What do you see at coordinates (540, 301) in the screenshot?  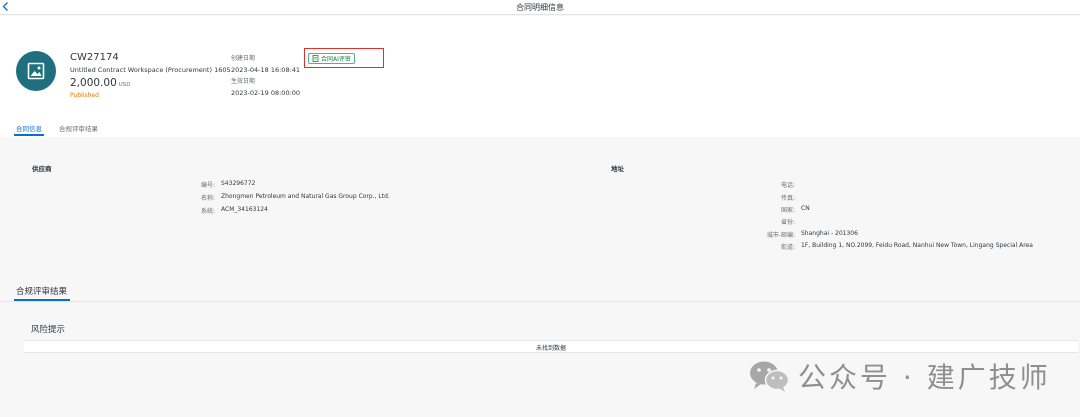 I see `divider` at bounding box center [540, 301].